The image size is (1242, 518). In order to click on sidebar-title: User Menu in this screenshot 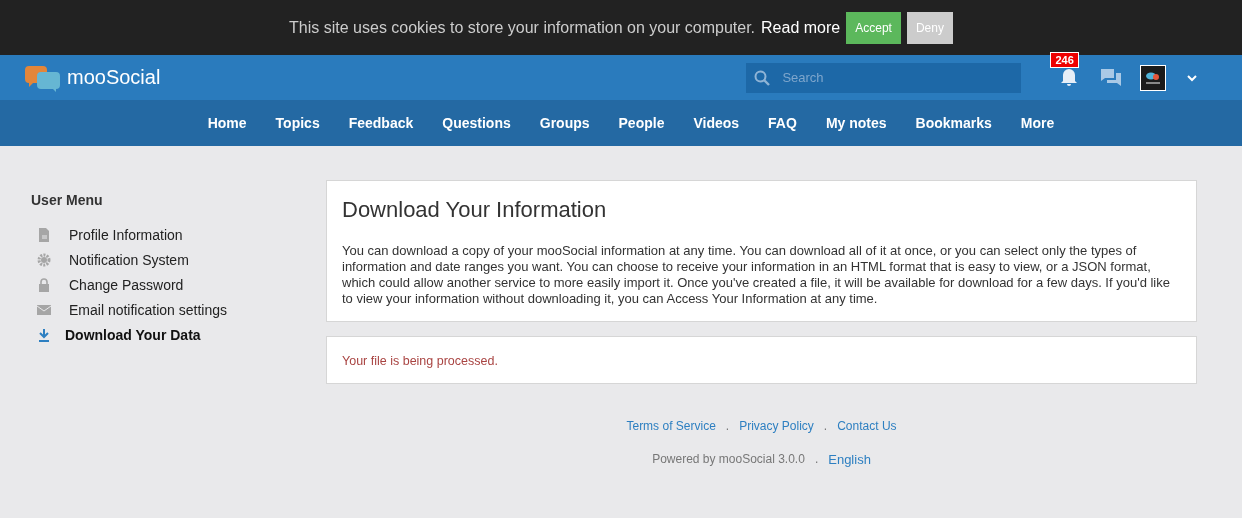, I will do `click(67, 200)`.